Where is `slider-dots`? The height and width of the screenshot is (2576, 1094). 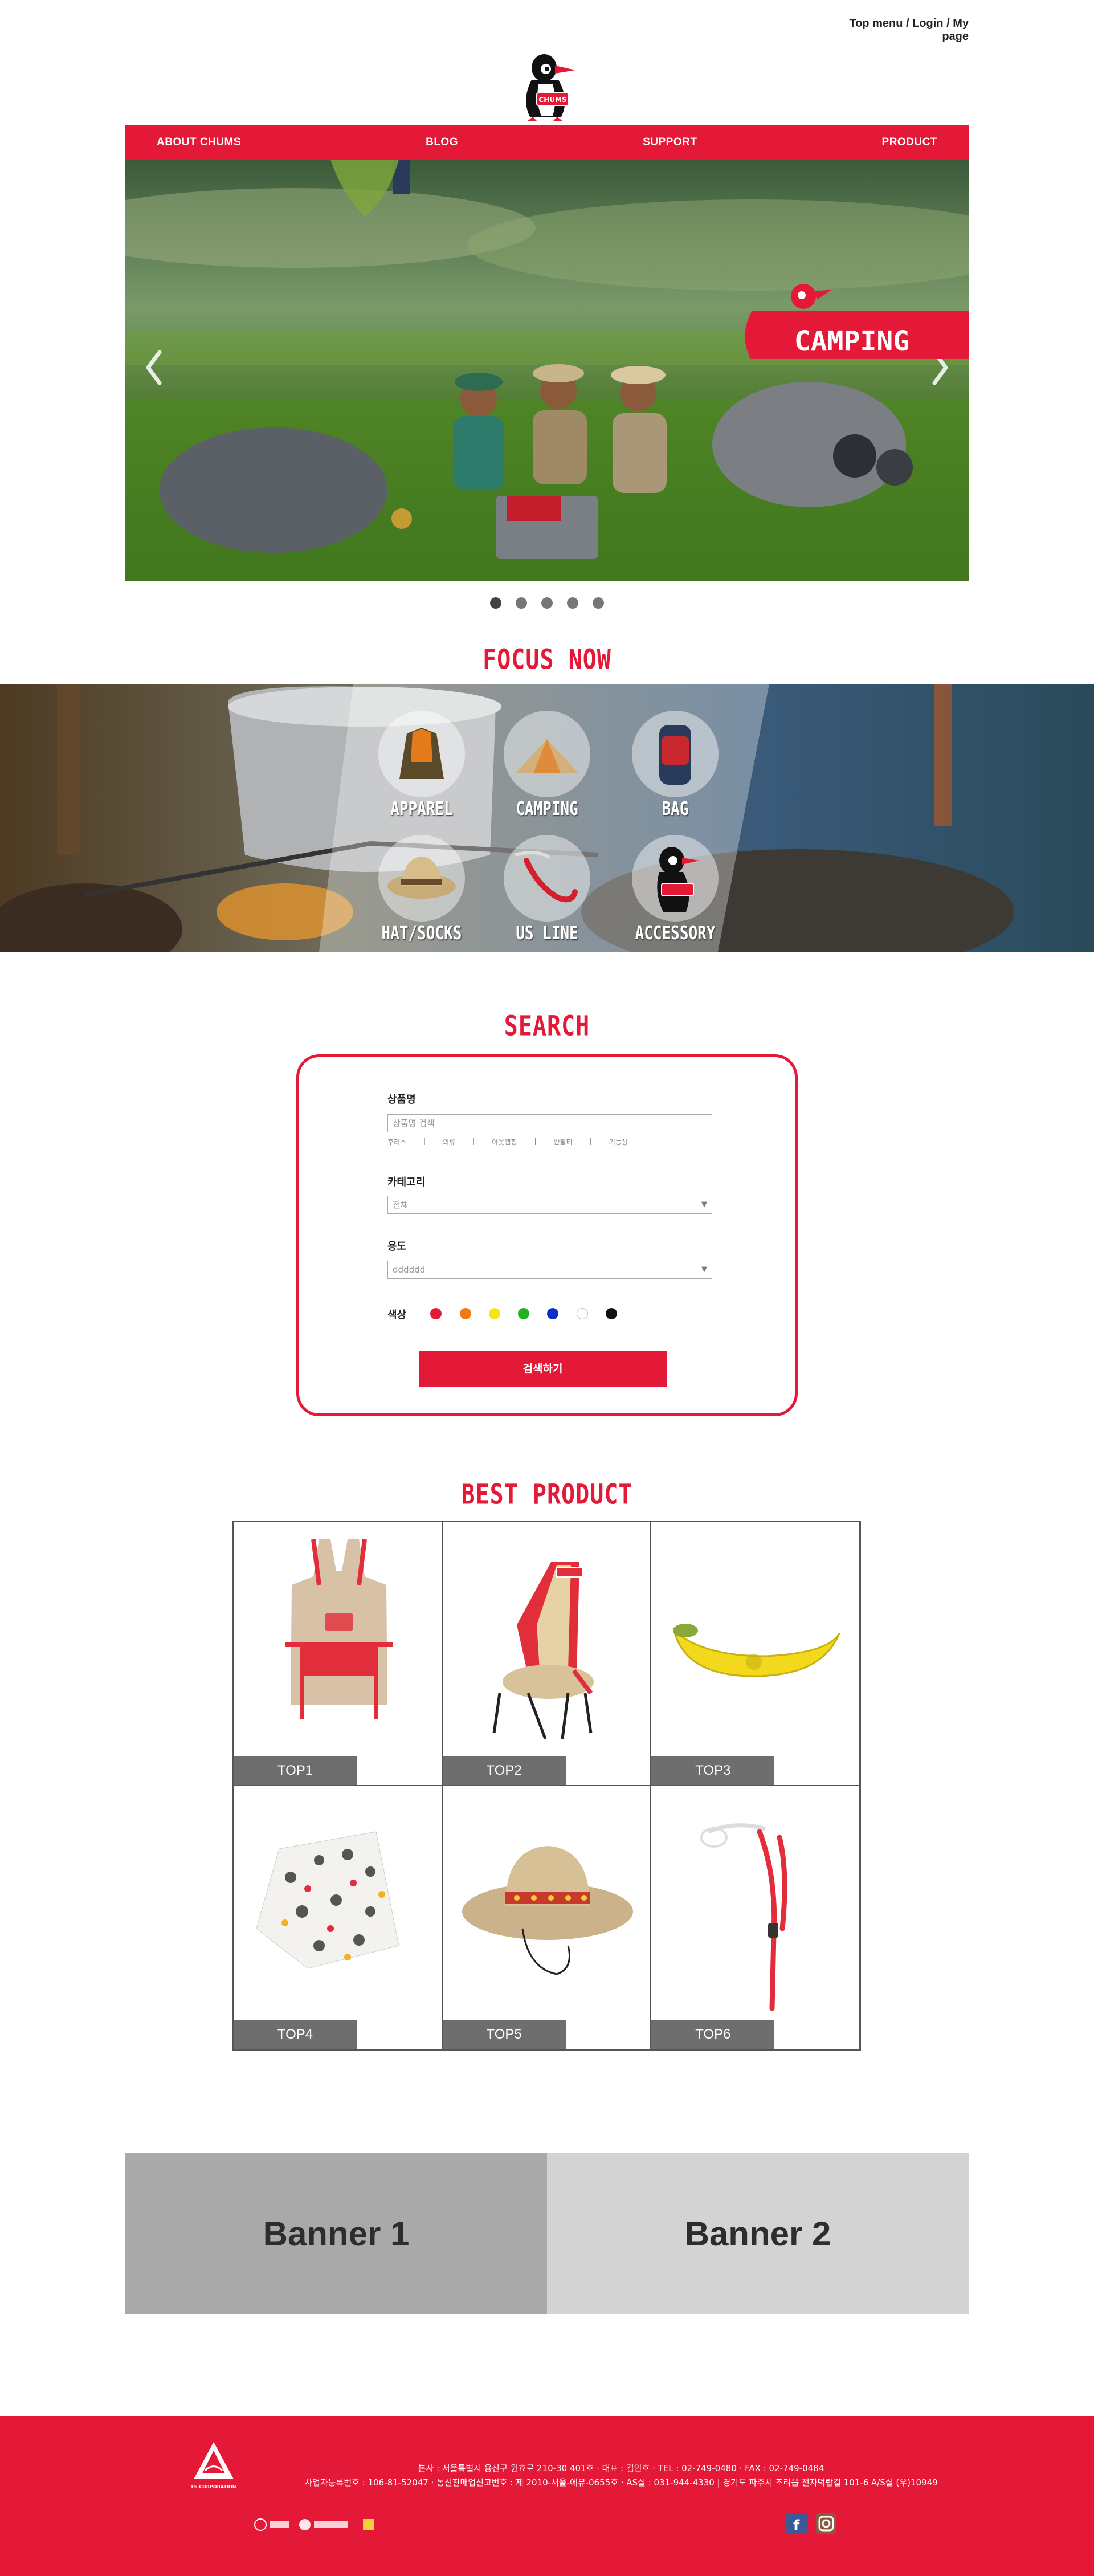 slider-dots is located at coordinates (547, 603).